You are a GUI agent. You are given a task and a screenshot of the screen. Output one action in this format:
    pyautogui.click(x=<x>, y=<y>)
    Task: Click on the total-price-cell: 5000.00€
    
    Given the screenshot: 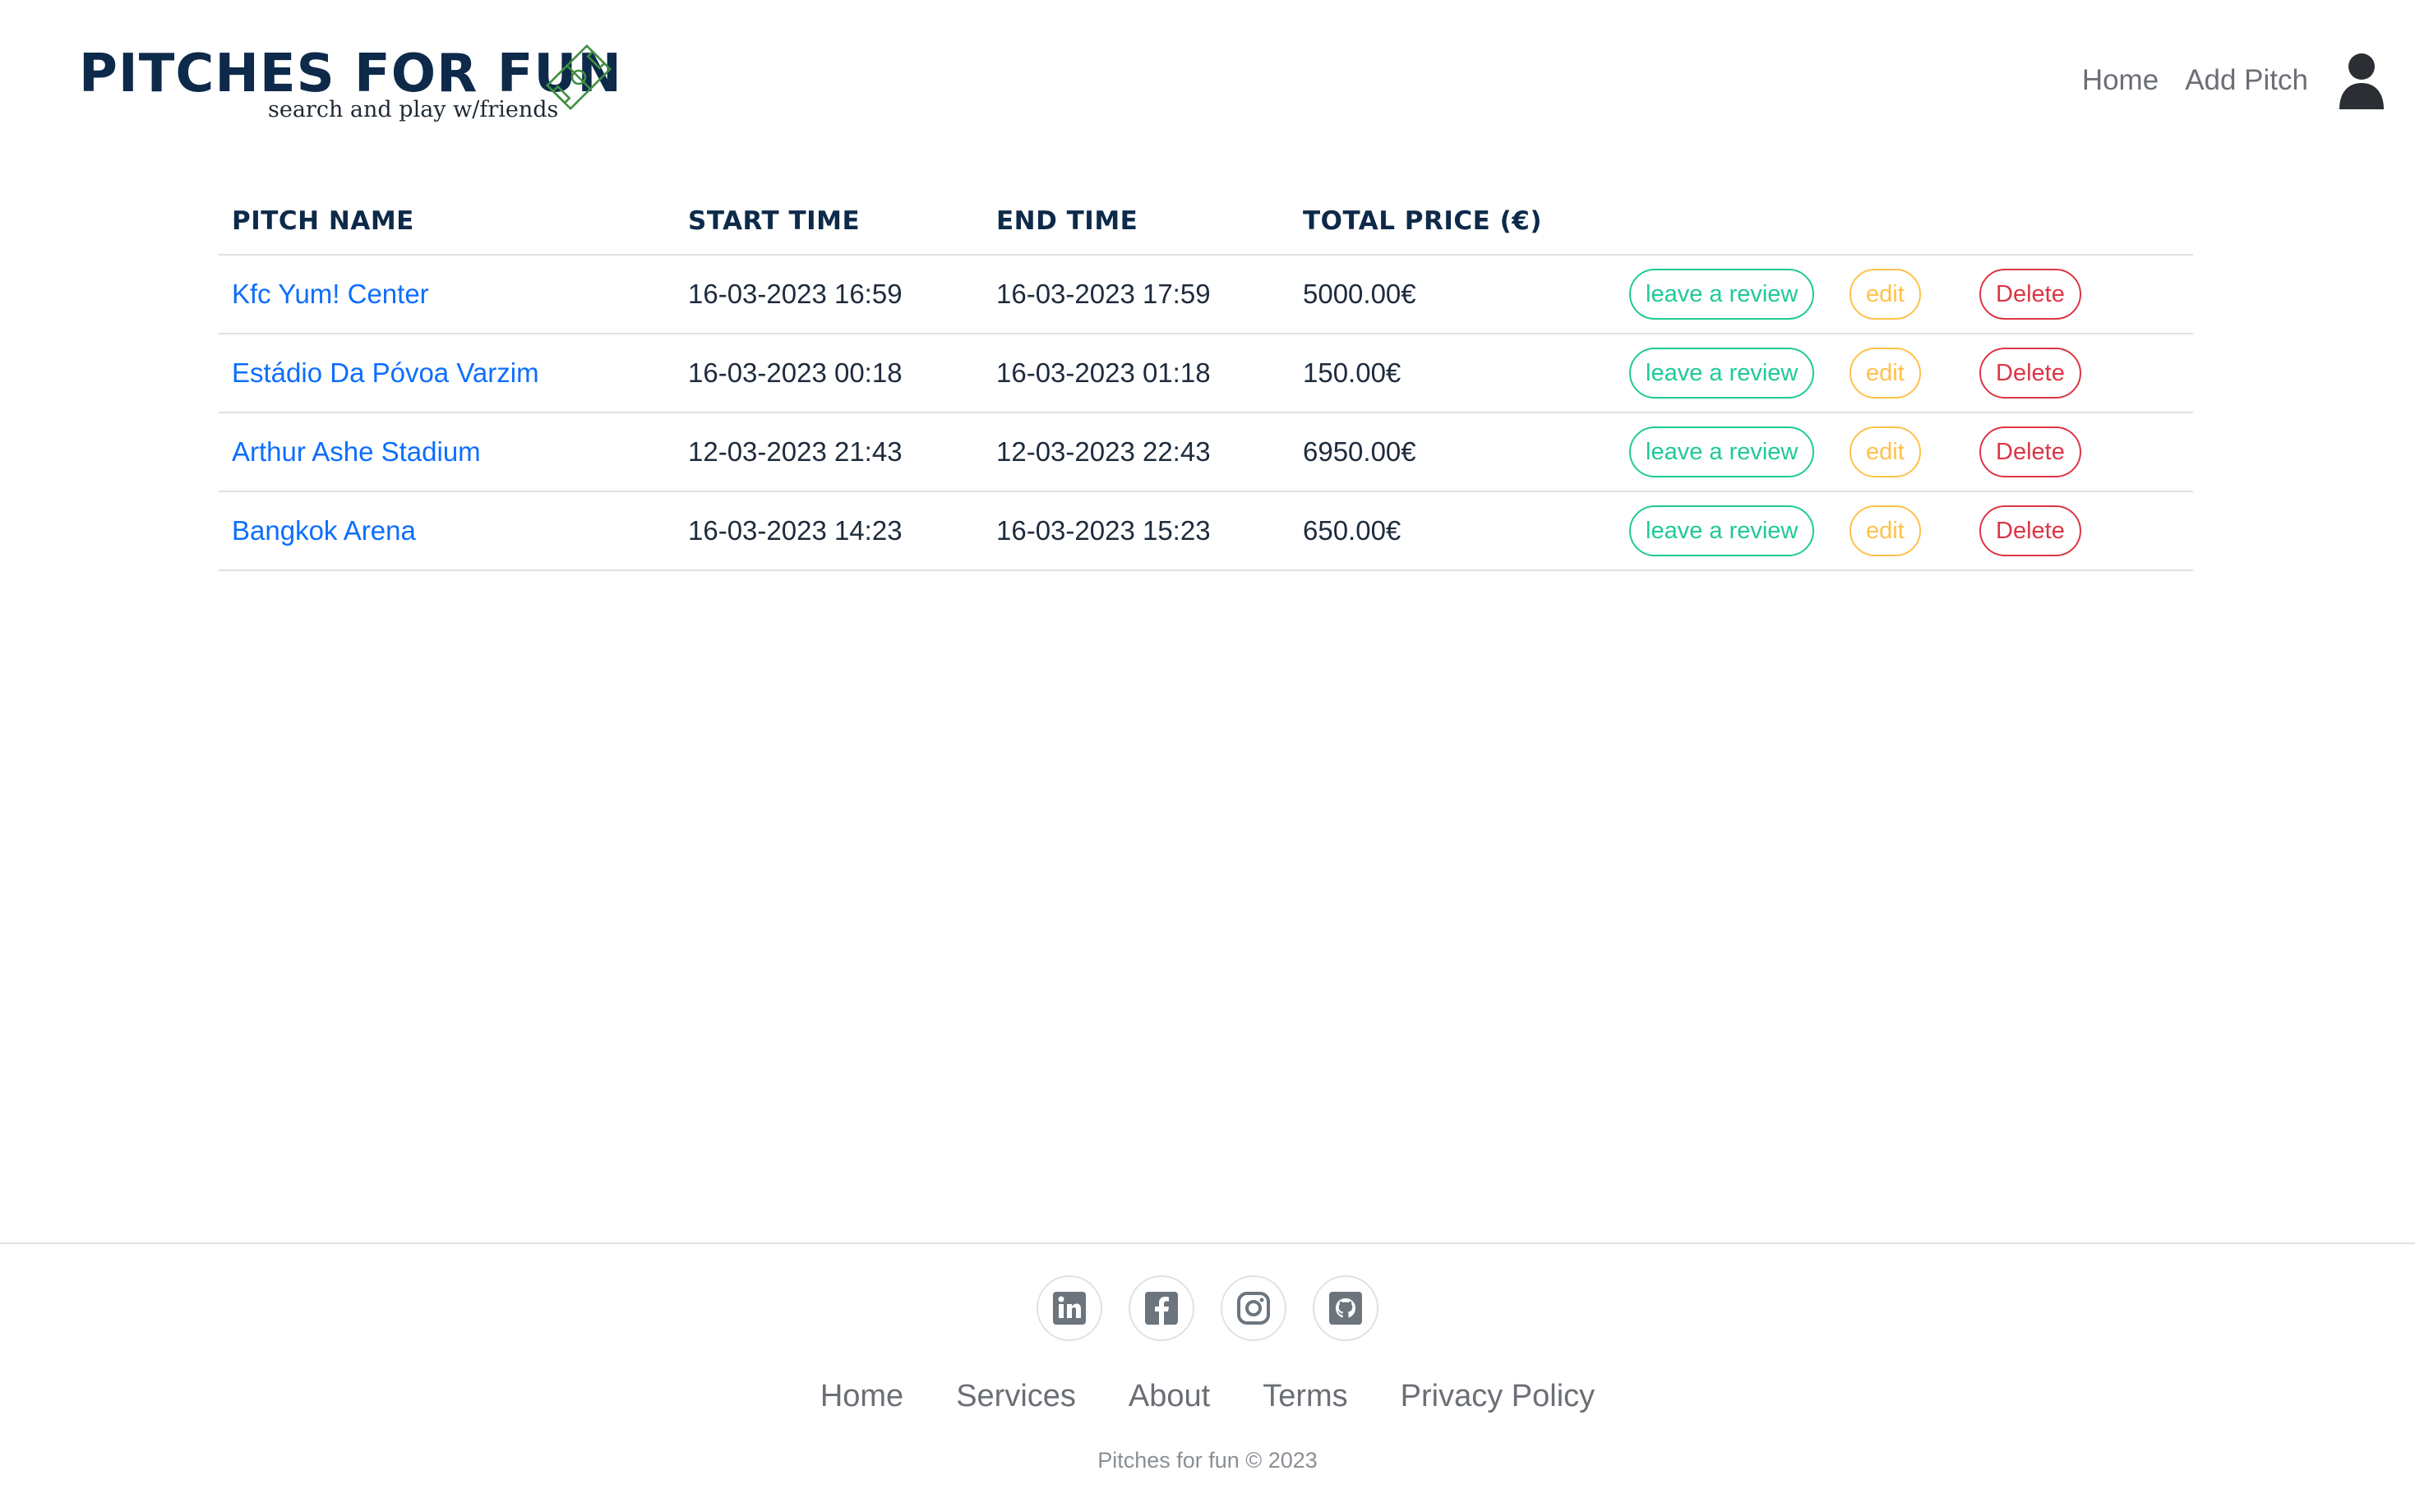 What is the action you would take?
    pyautogui.click(x=1453, y=294)
    